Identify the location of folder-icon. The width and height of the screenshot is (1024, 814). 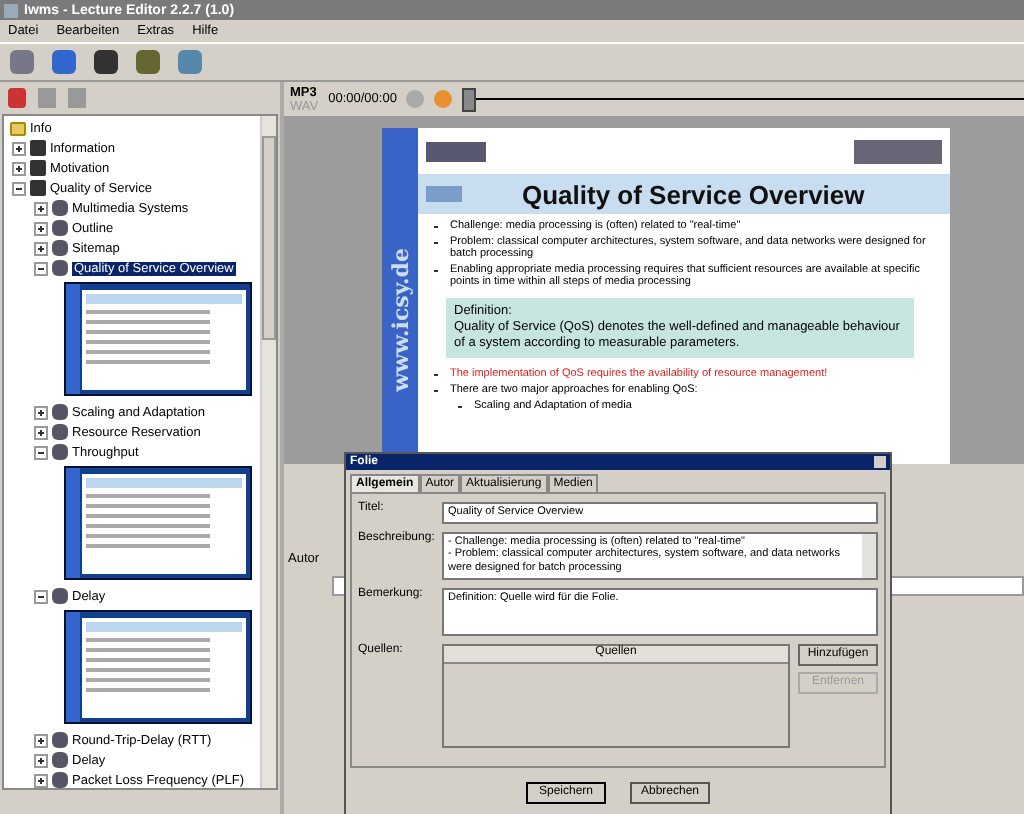
(18, 128).